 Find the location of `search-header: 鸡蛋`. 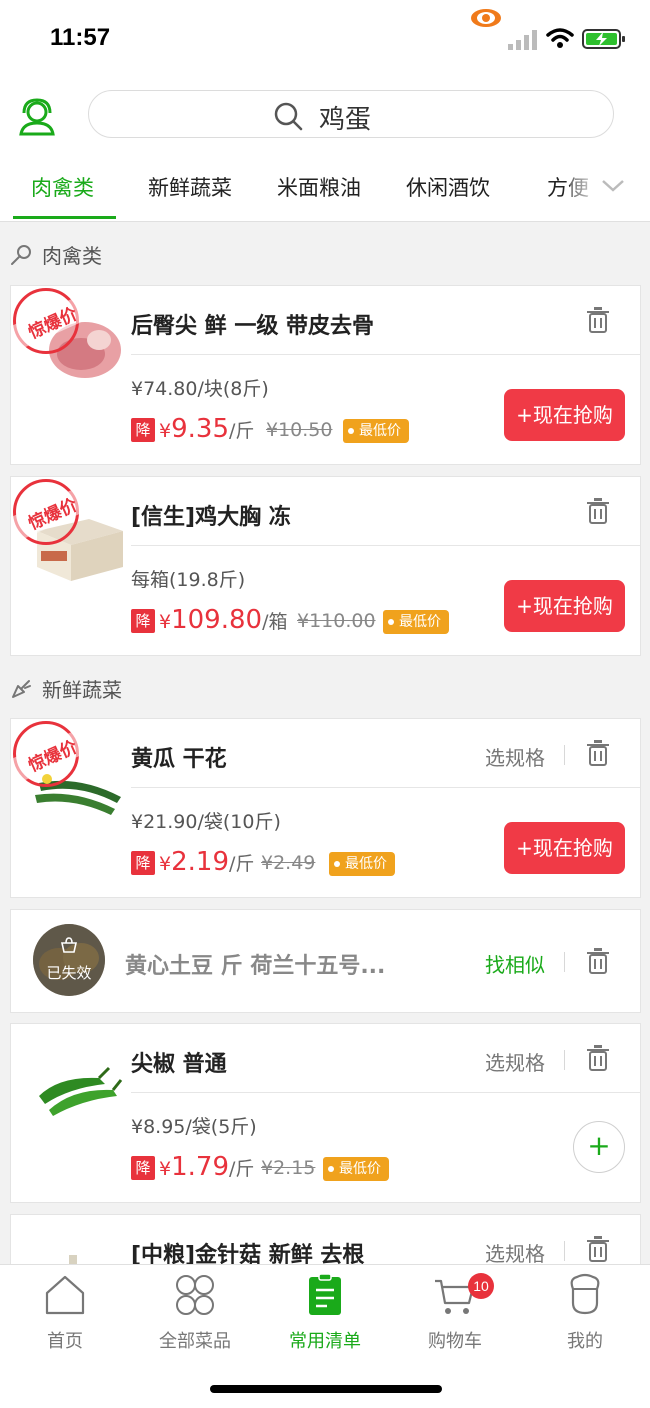

search-header: 鸡蛋 is located at coordinates (325, 116).